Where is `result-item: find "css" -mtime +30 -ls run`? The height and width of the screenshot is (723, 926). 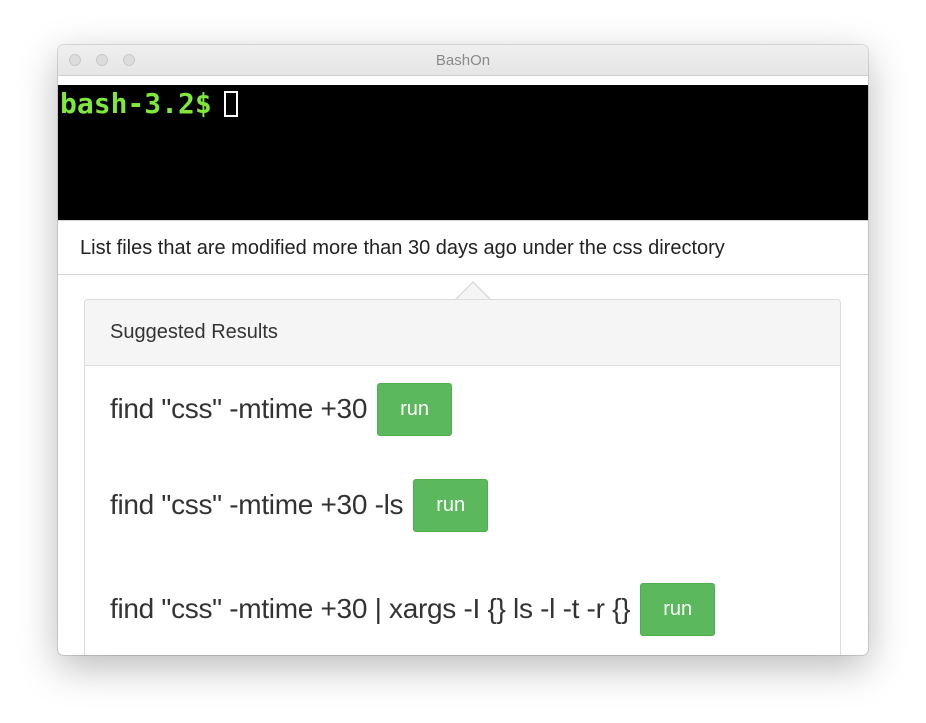 result-item: find "css" -mtime +30 -ls run is located at coordinates (299, 505).